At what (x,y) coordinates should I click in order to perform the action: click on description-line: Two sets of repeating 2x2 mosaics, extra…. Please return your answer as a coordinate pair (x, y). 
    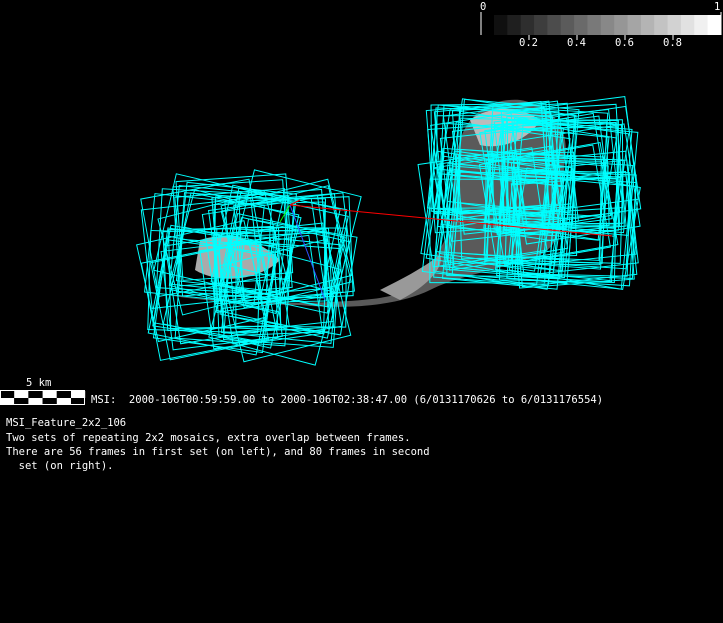
    Looking at the image, I should click on (208, 438).